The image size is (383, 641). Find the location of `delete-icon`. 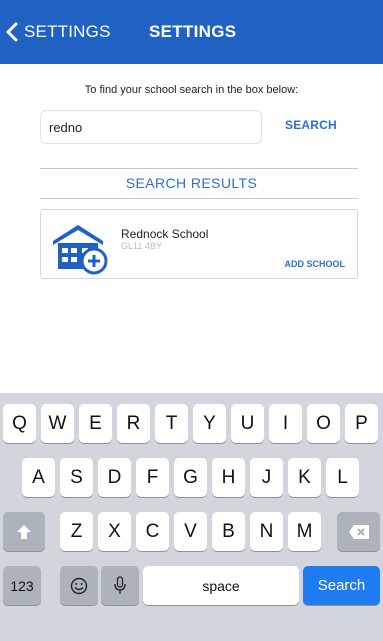

delete-icon is located at coordinates (358, 531).